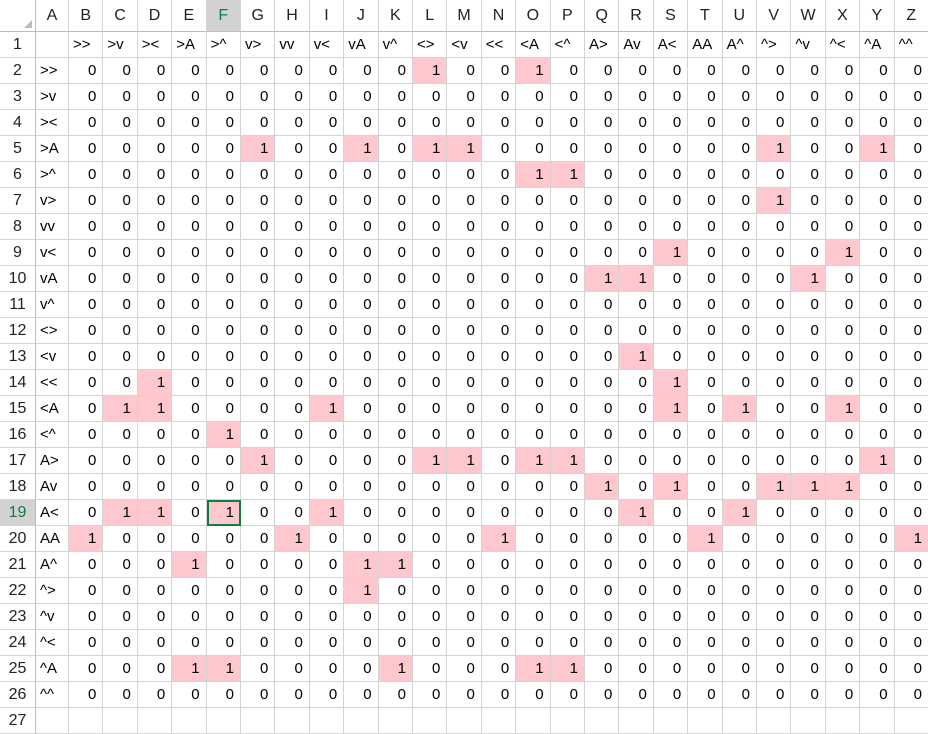  Describe the element at coordinates (533, 45) in the screenshot. I see `cell: <A` at that location.